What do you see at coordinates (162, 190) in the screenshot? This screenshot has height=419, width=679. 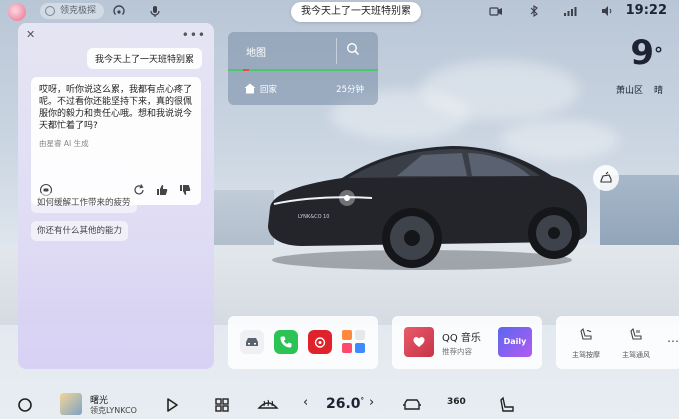 I see `thumbs-up-icon` at bounding box center [162, 190].